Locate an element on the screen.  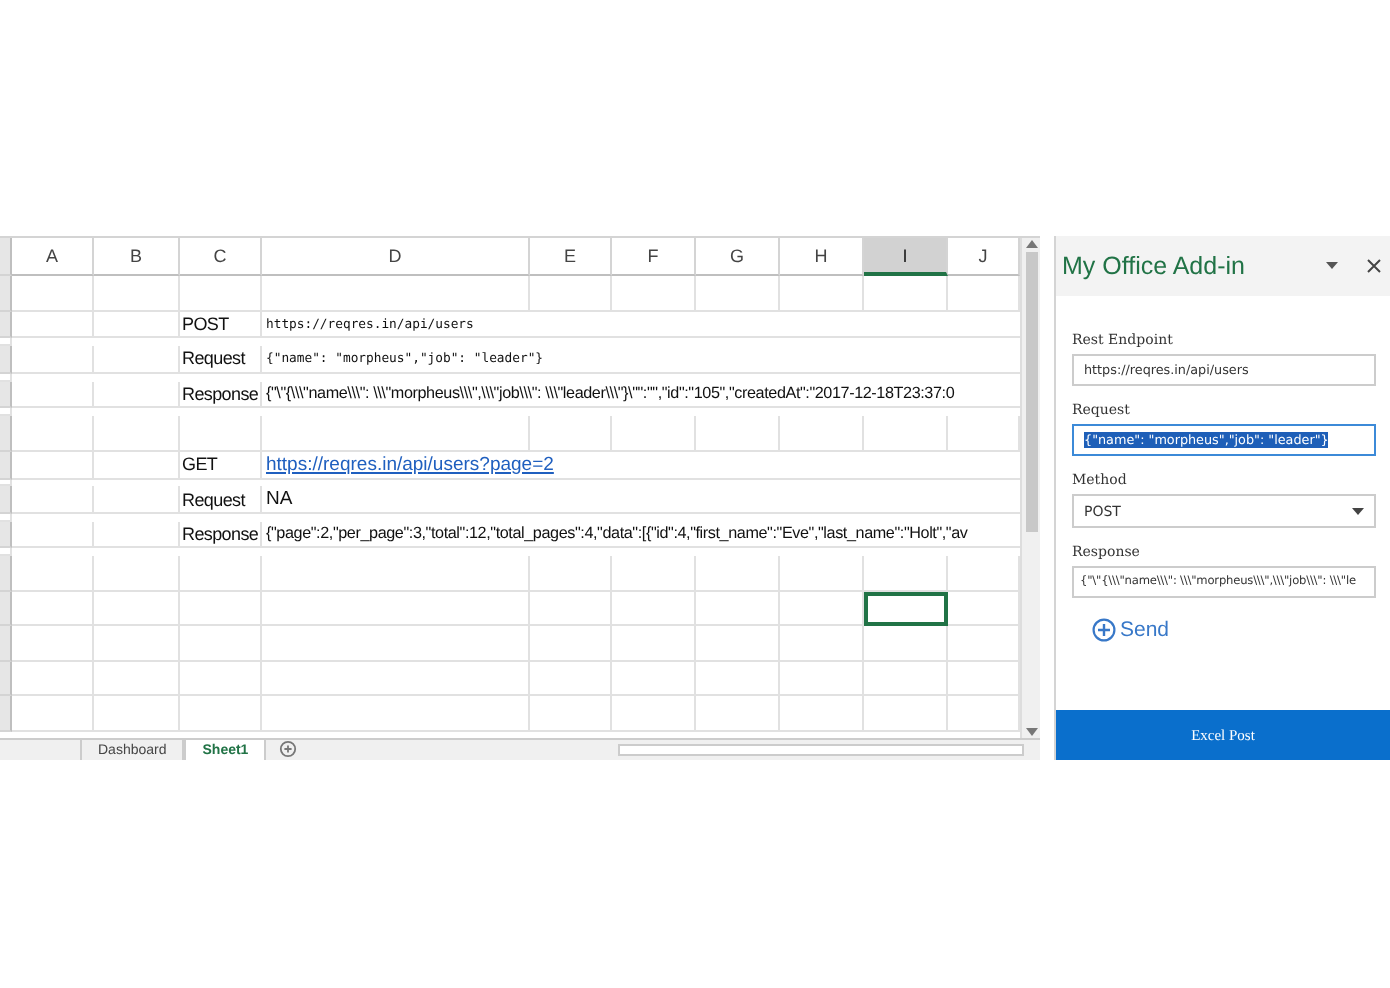
plus-circle-icon is located at coordinates (1104, 630).